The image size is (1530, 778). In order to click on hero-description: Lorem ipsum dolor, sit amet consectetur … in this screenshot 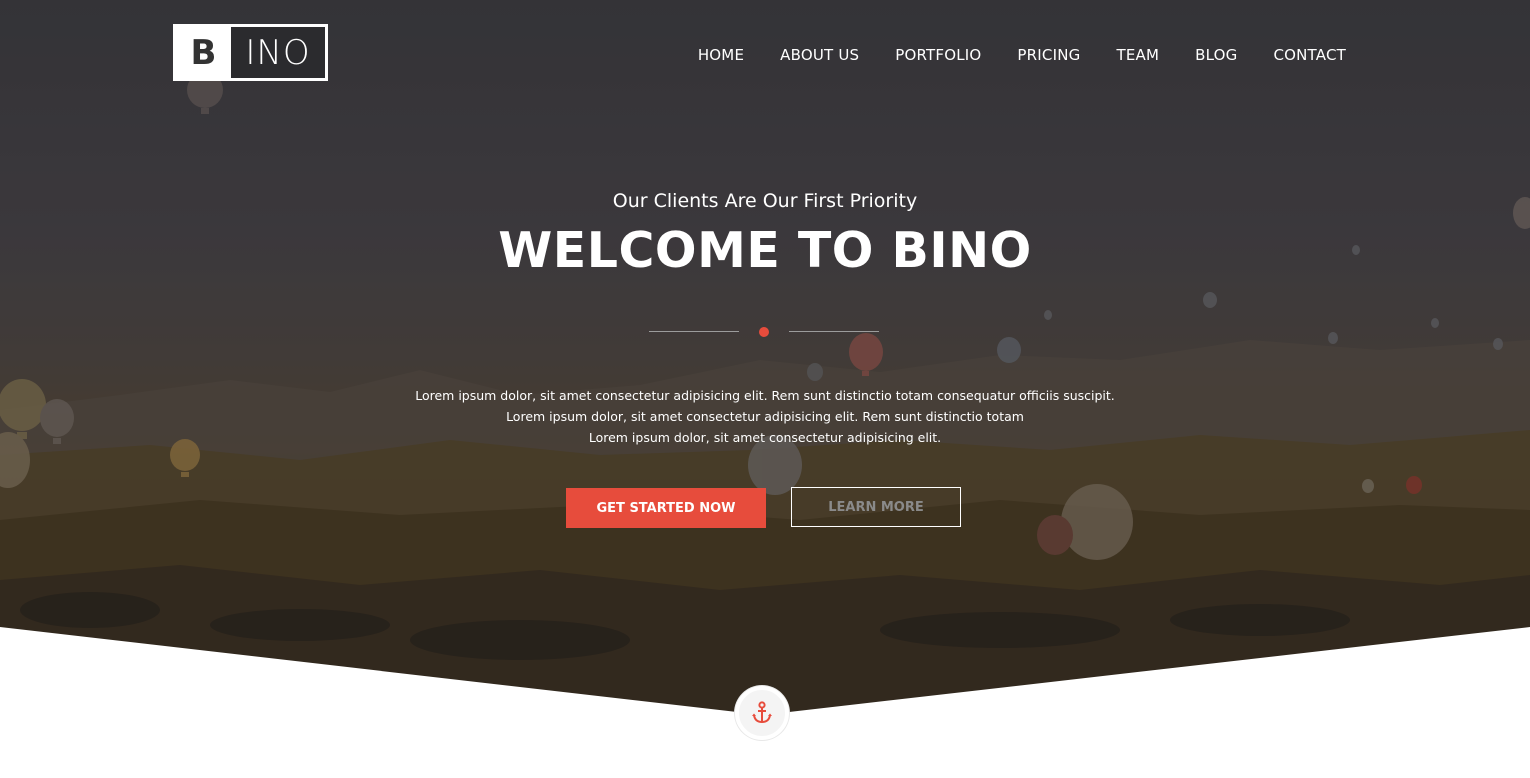, I will do `click(765, 416)`.